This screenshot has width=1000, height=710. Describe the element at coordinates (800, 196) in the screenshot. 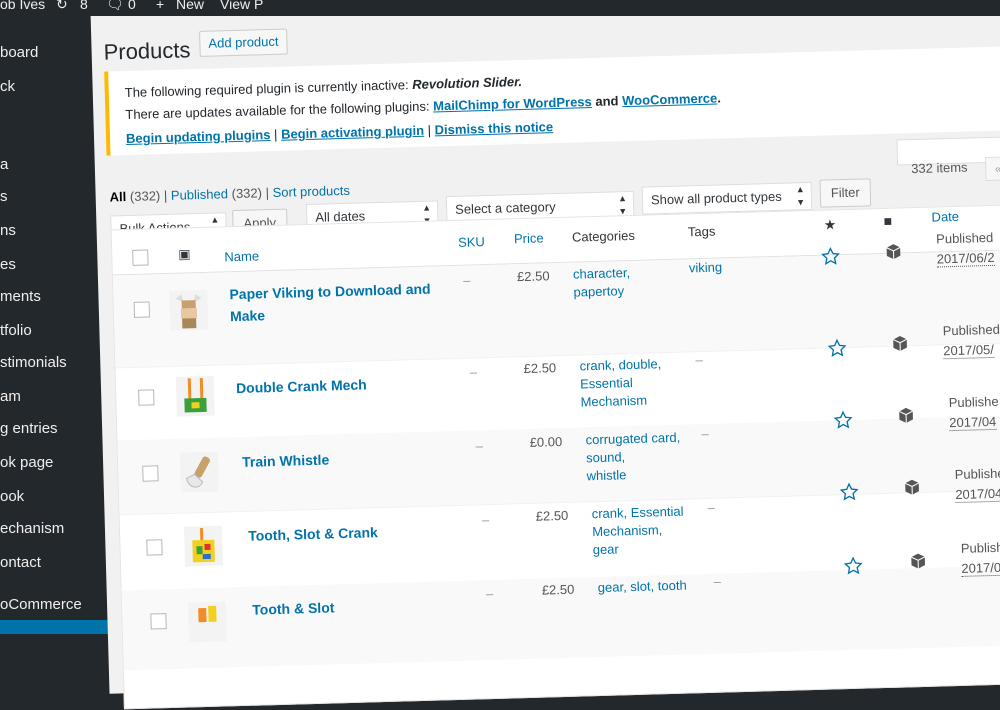

I see `select-arrows-icon: ▲▼` at that location.